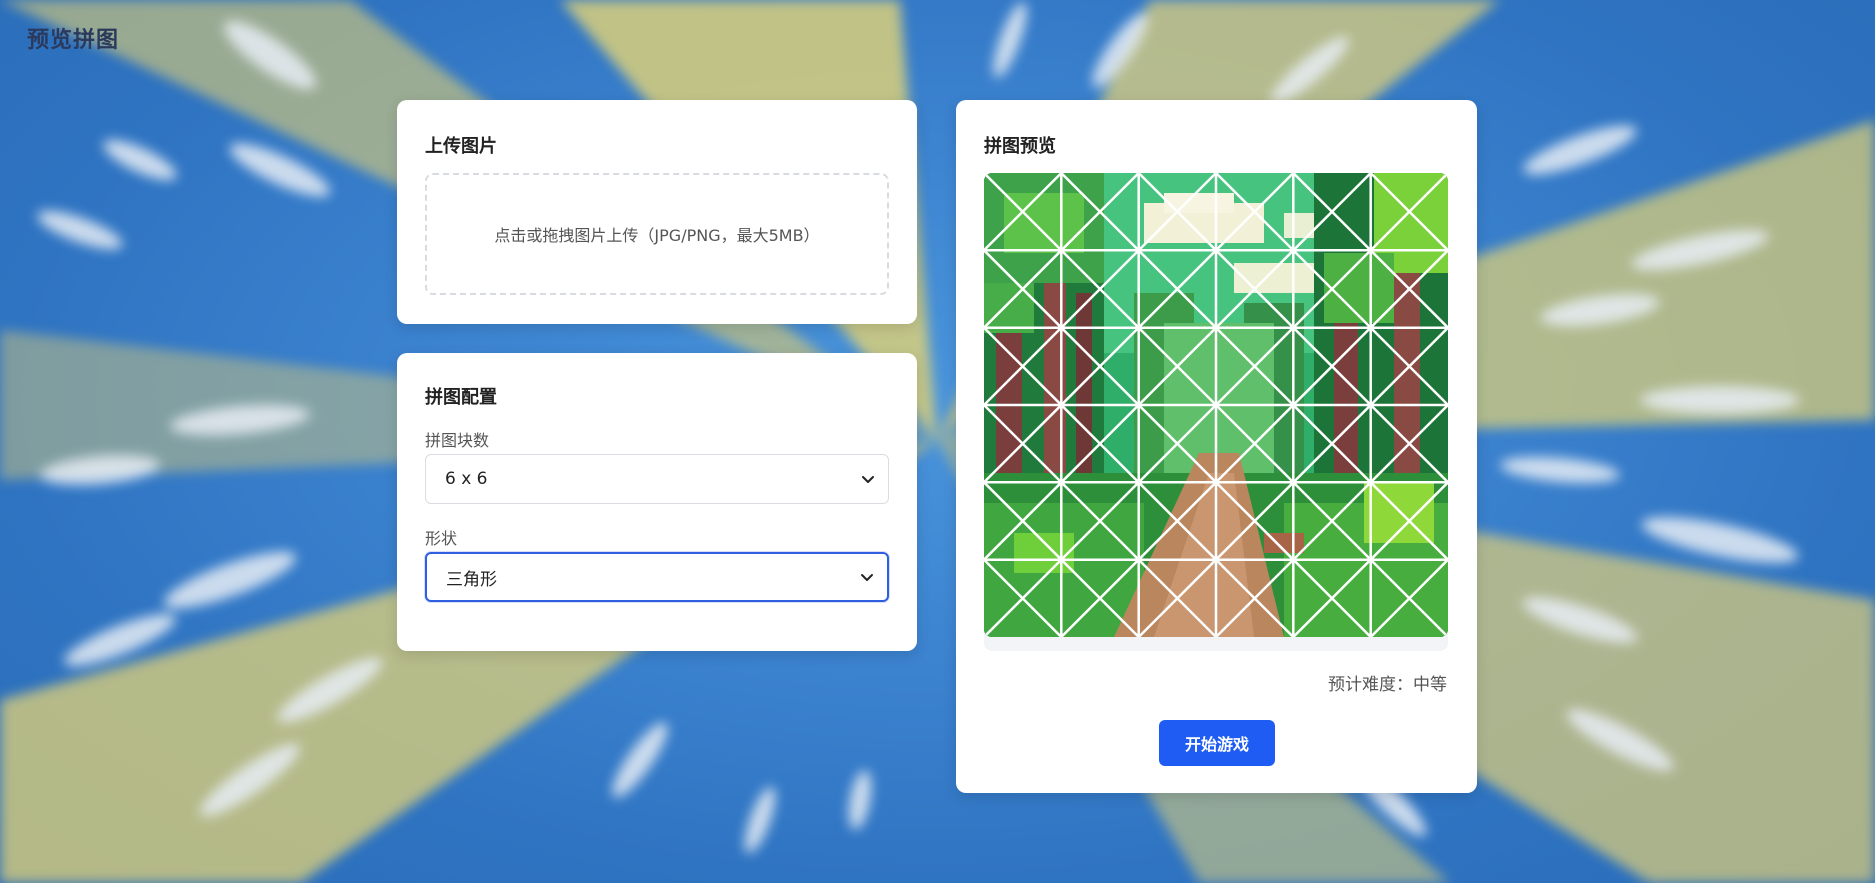 Image resolution: width=1875 pixels, height=883 pixels. I want to click on pieces-select-value: 6 x 6, so click(466, 479).